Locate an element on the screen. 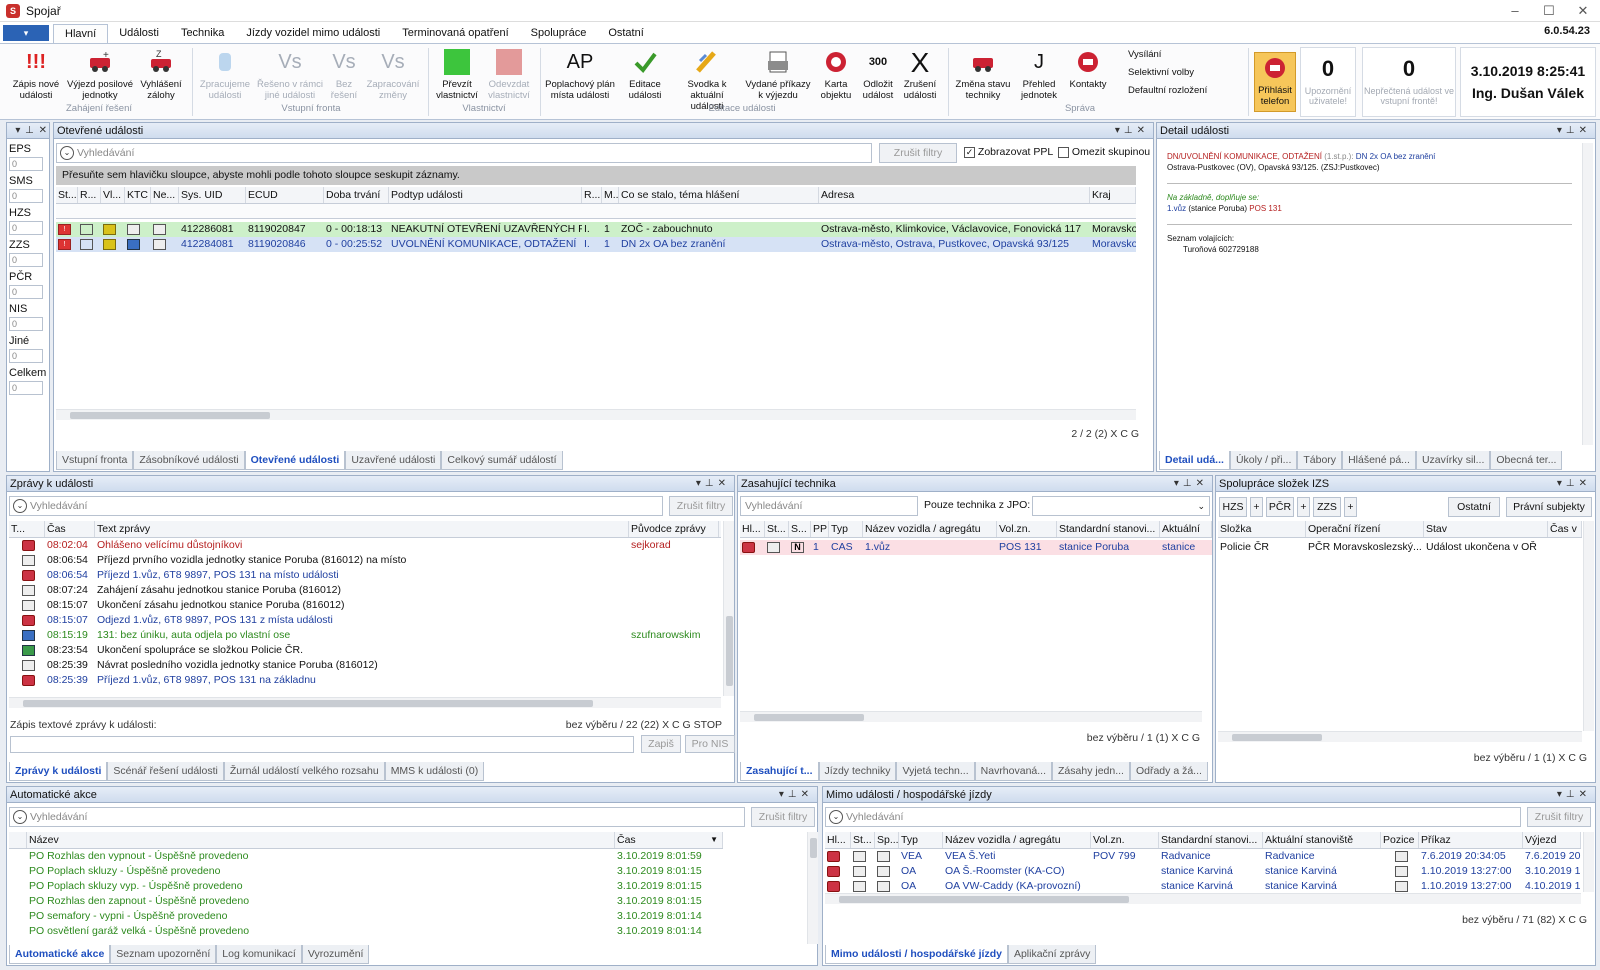 Image resolution: width=1600 pixels, height=970 pixels. events-search-input: ⌄ Vyhledávání is located at coordinates (464, 153).